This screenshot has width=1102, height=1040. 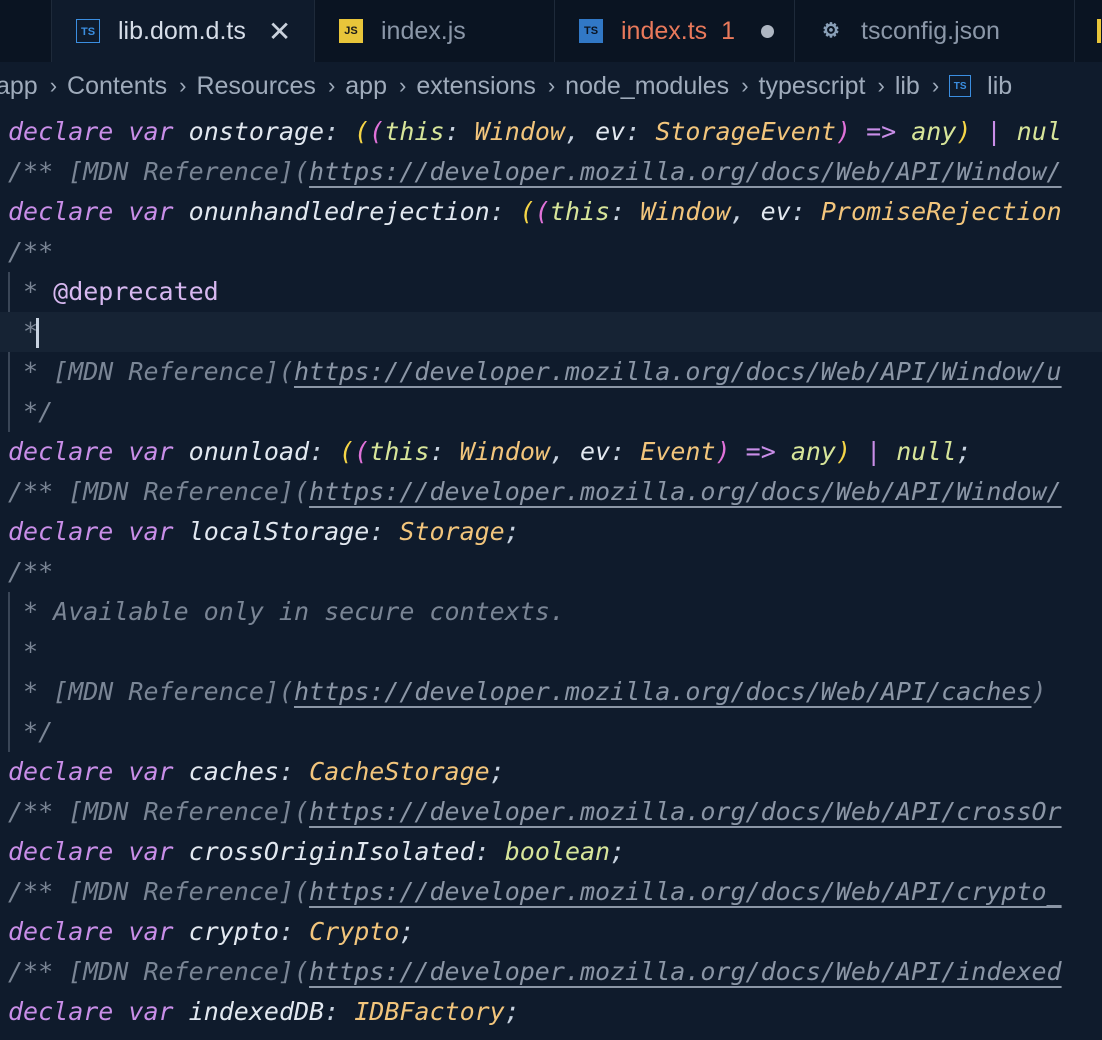 What do you see at coordinates (476, 86) in the screenshot?
I see `breadcrumb-item: extensions` at bounding box center [476, 86].